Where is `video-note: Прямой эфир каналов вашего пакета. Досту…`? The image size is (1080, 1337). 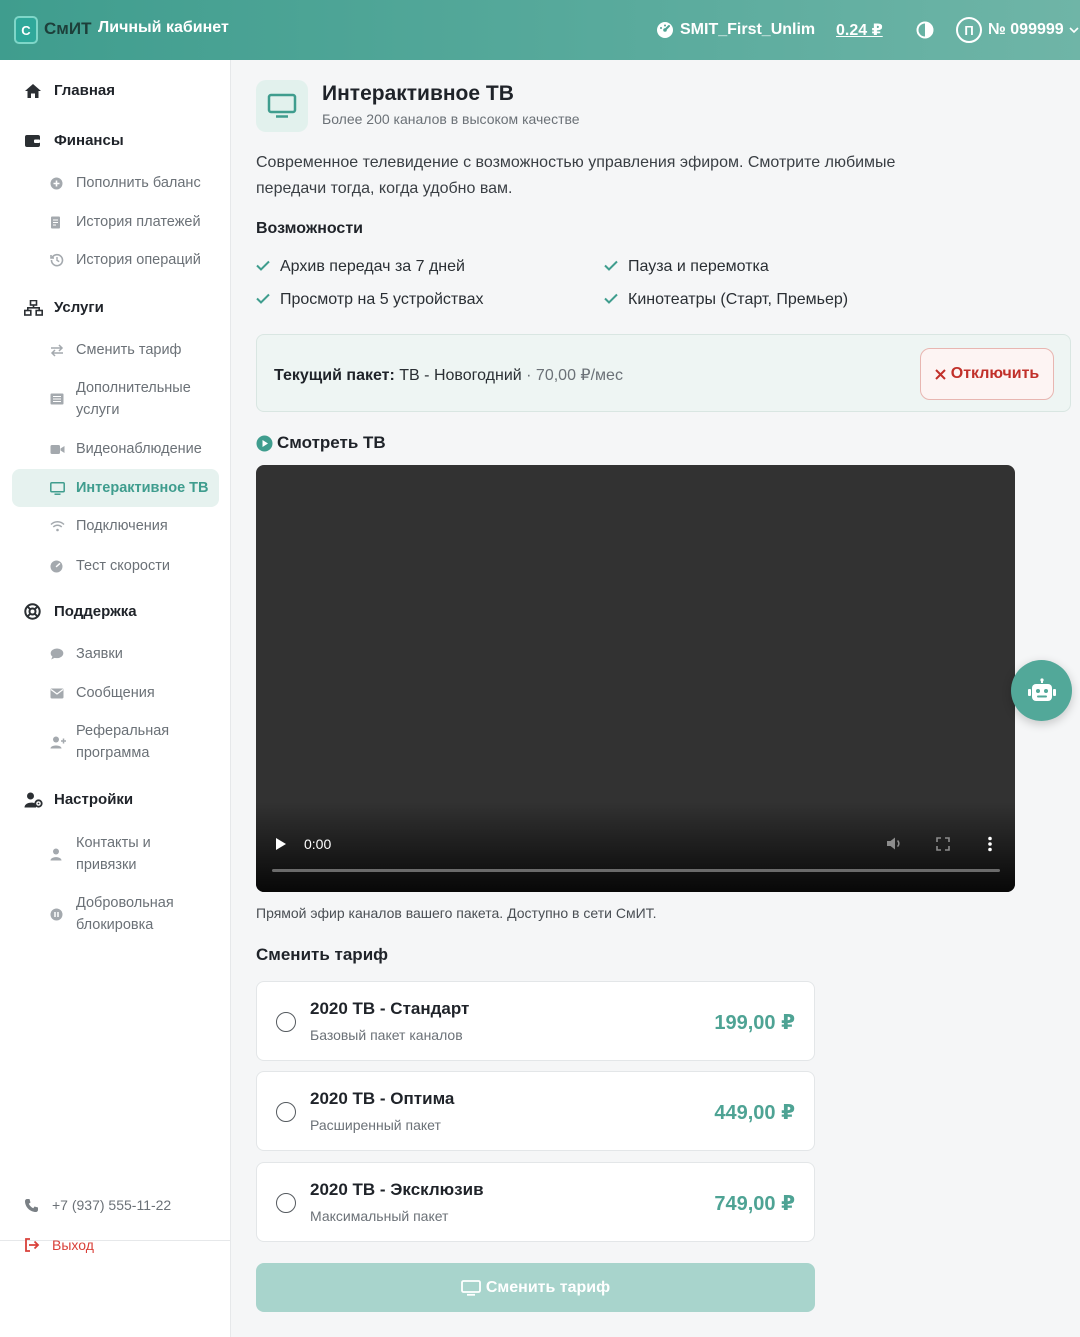
video-note: Прямой эфир каналов вашего пакета. Досту… is located at coordinates (456, 913).